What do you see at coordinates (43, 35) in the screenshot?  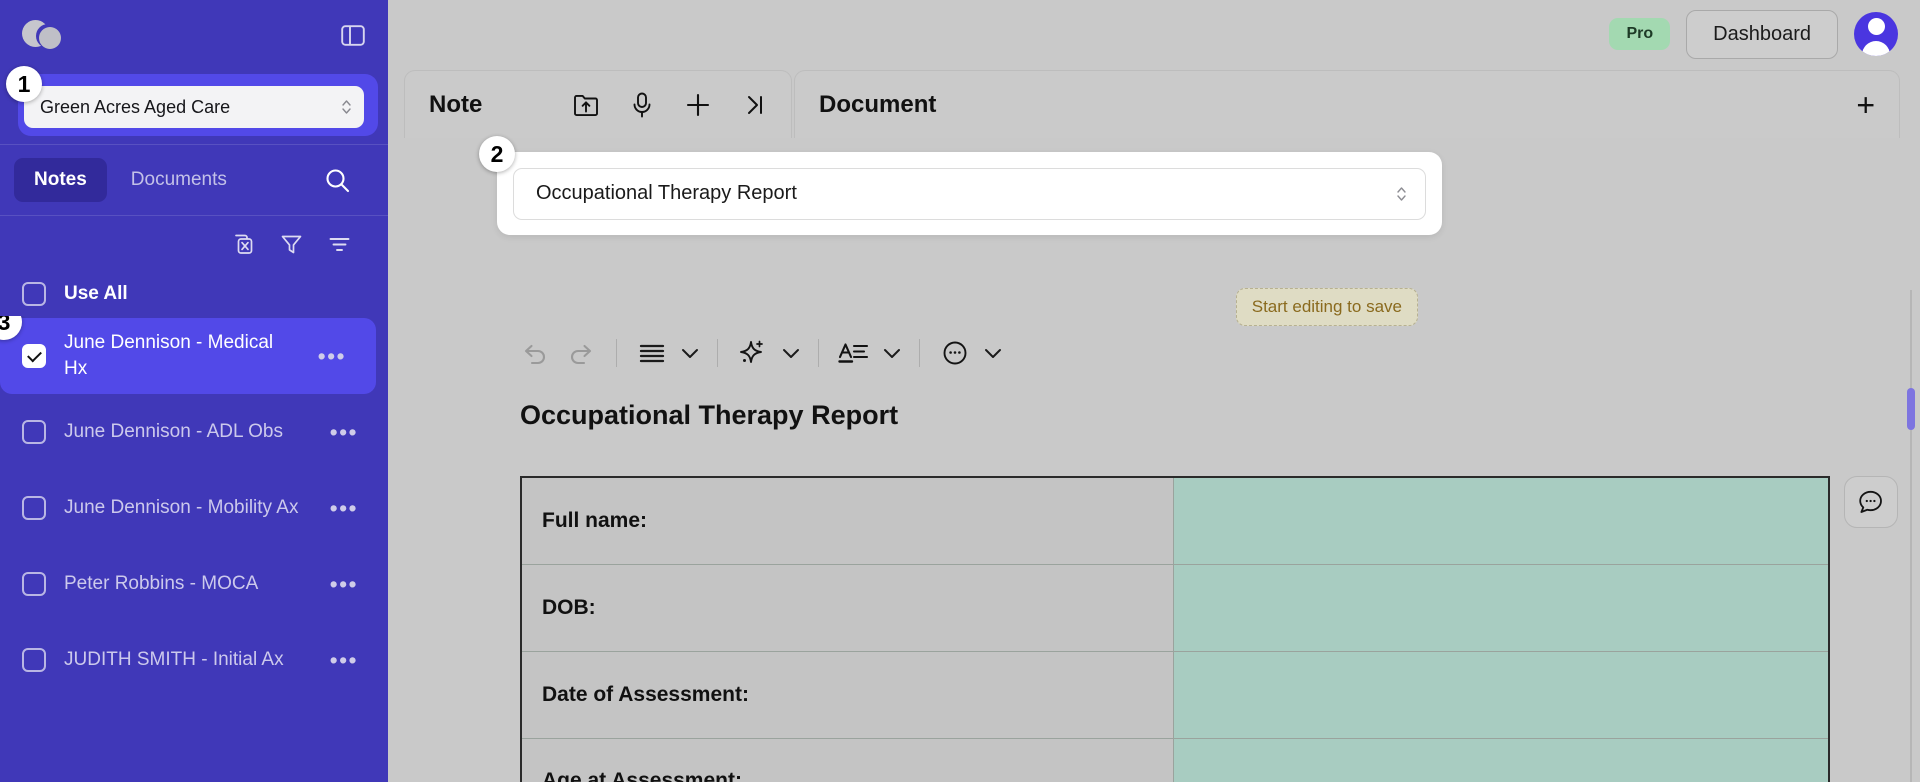 I see `app-logo` at bounding box center [43, 35].